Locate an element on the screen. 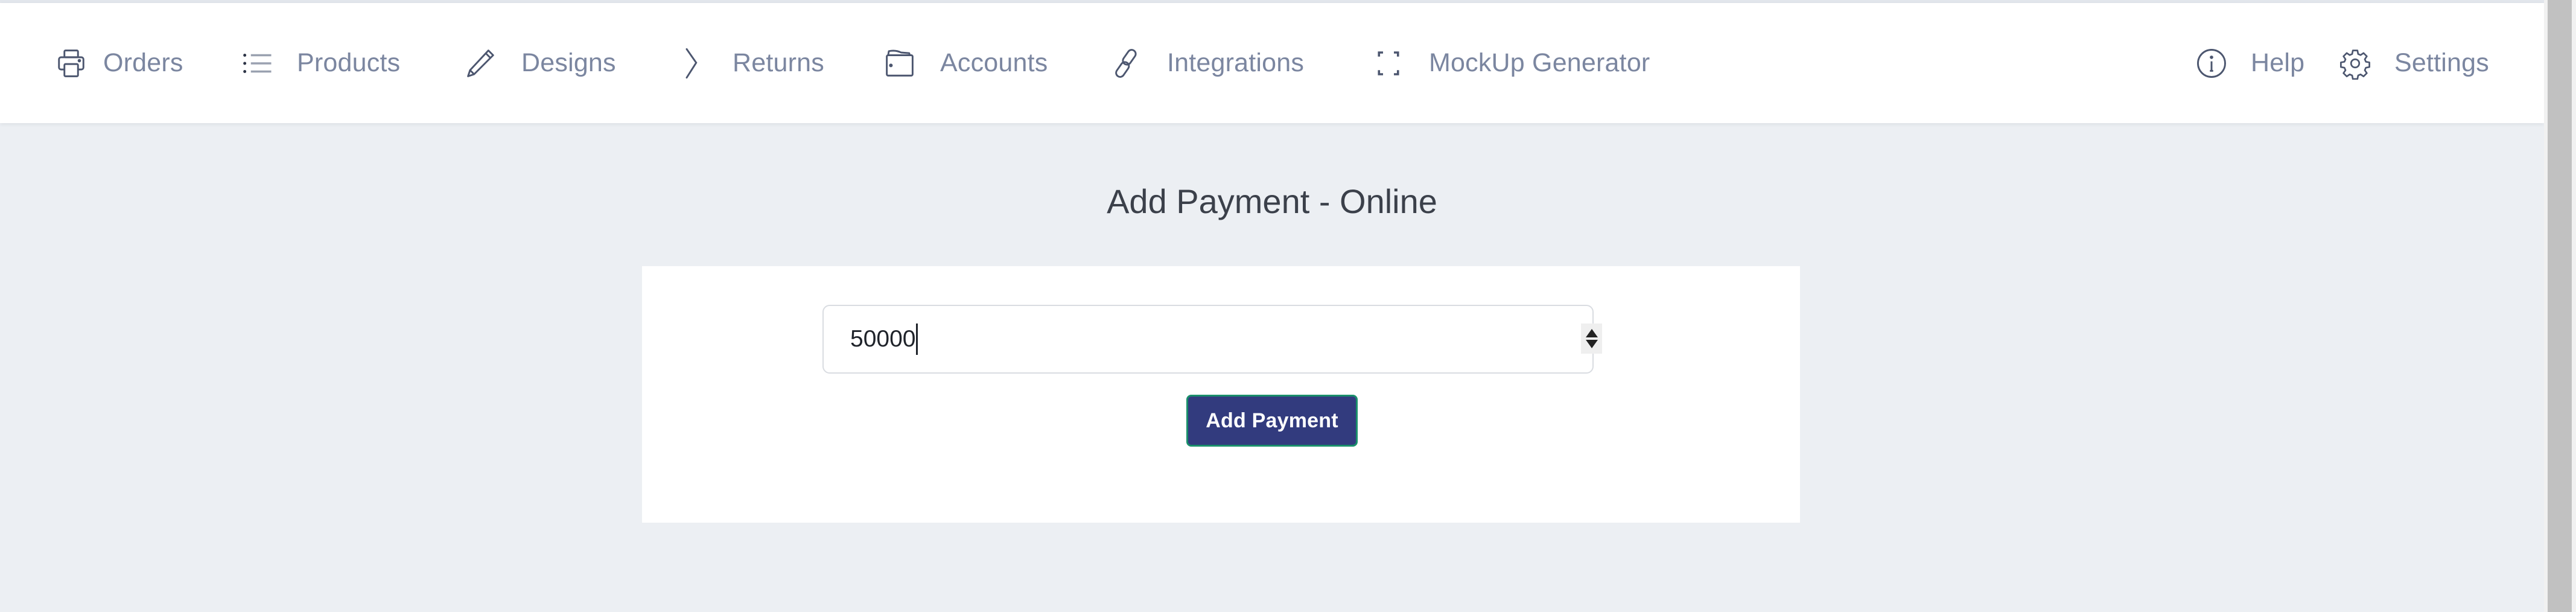 The image size is (2576, 612). increment-arrow-icon is located at coordinates (1592, 333).